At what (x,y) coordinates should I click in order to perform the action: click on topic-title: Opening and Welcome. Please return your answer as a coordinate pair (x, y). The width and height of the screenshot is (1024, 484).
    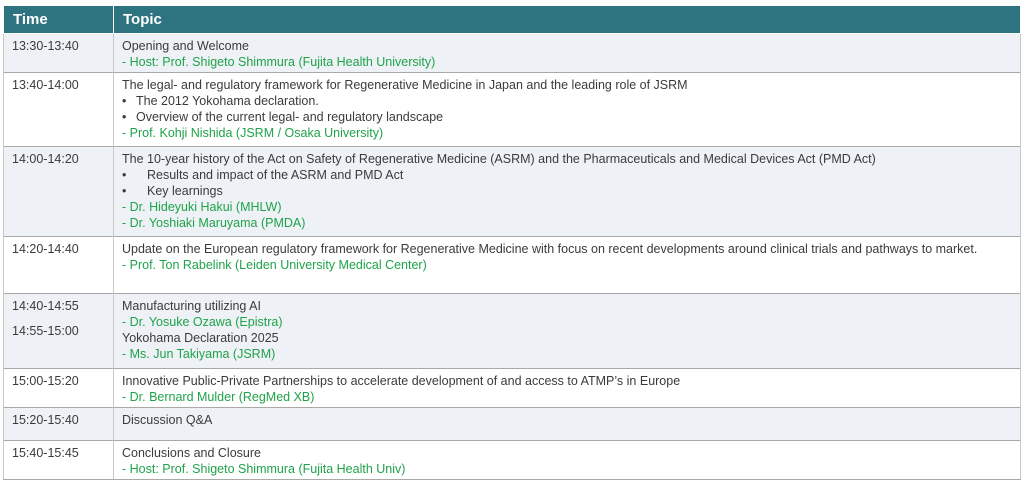
    Looking at the image, I should click on (185, 46).